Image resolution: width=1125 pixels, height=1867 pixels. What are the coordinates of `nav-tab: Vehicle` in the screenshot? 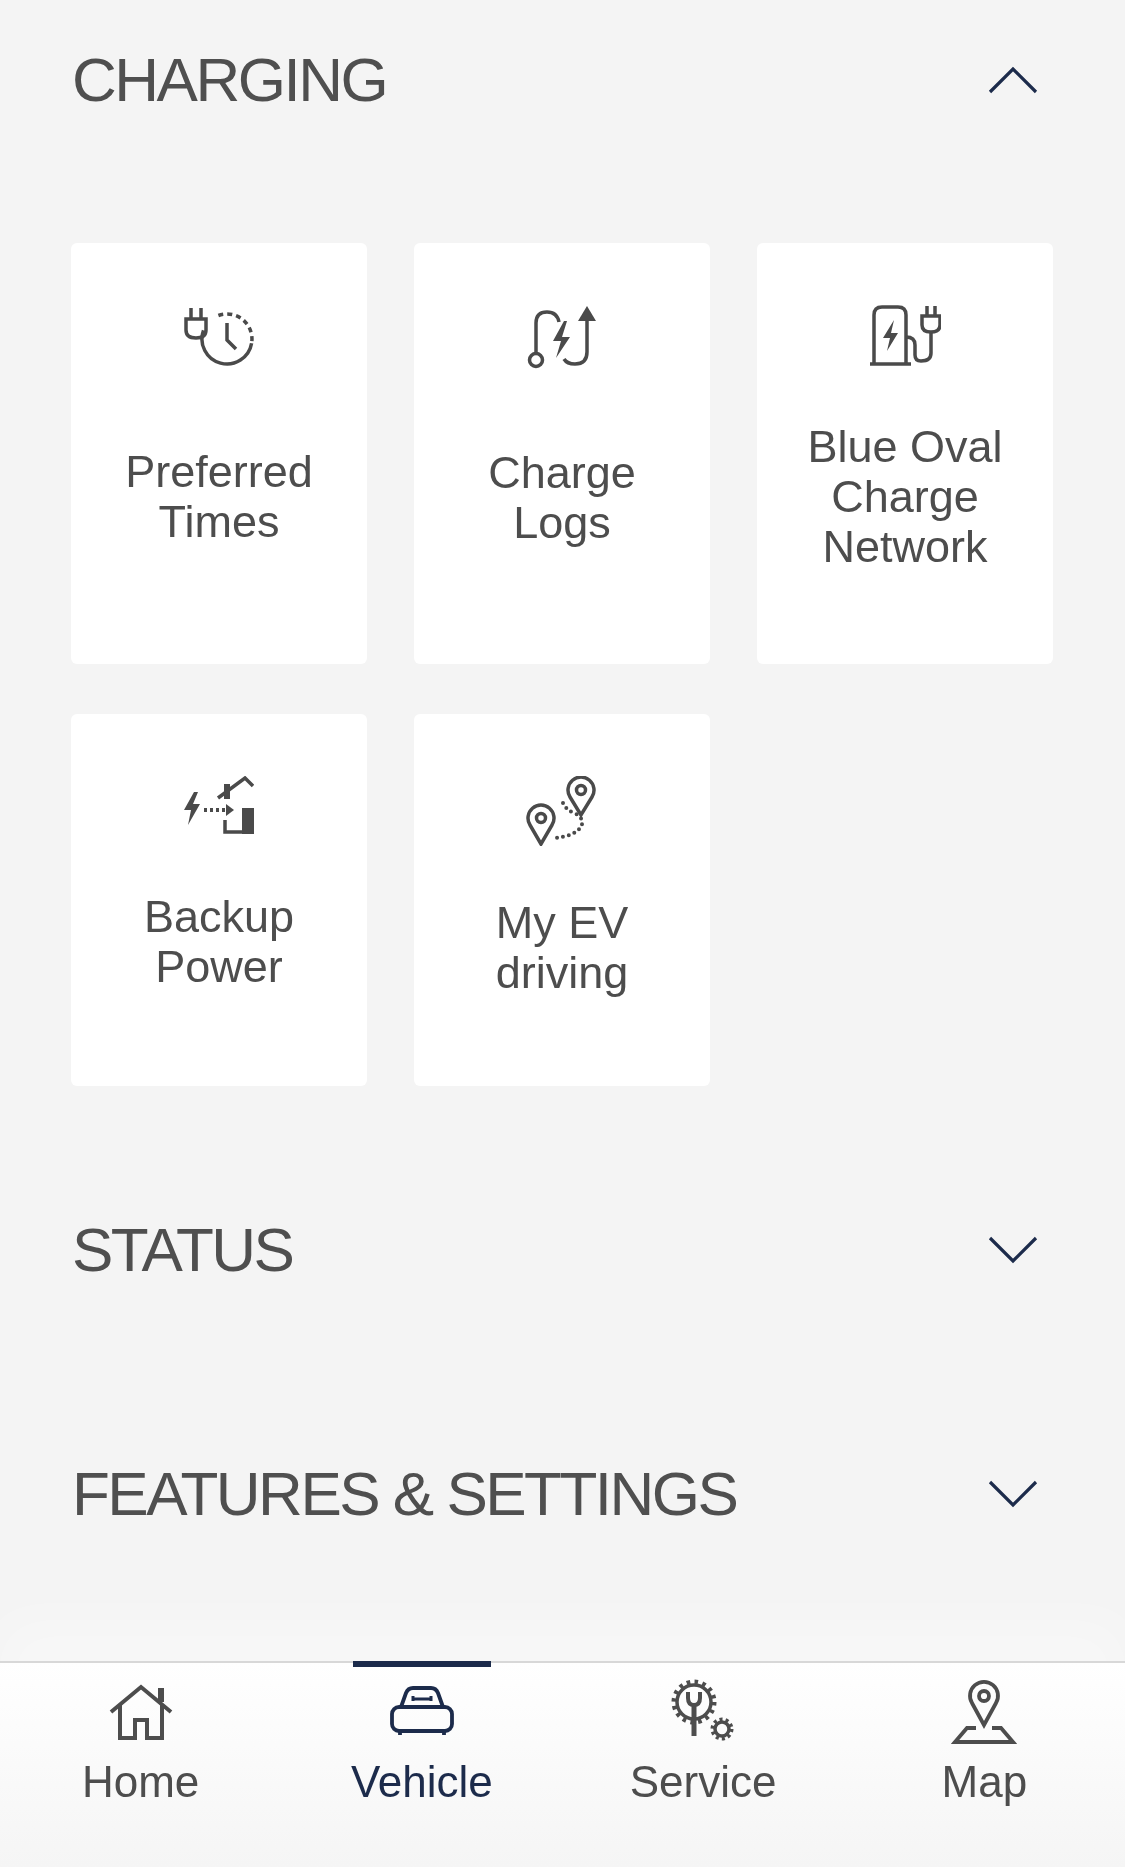 It's located at (422, 1765).